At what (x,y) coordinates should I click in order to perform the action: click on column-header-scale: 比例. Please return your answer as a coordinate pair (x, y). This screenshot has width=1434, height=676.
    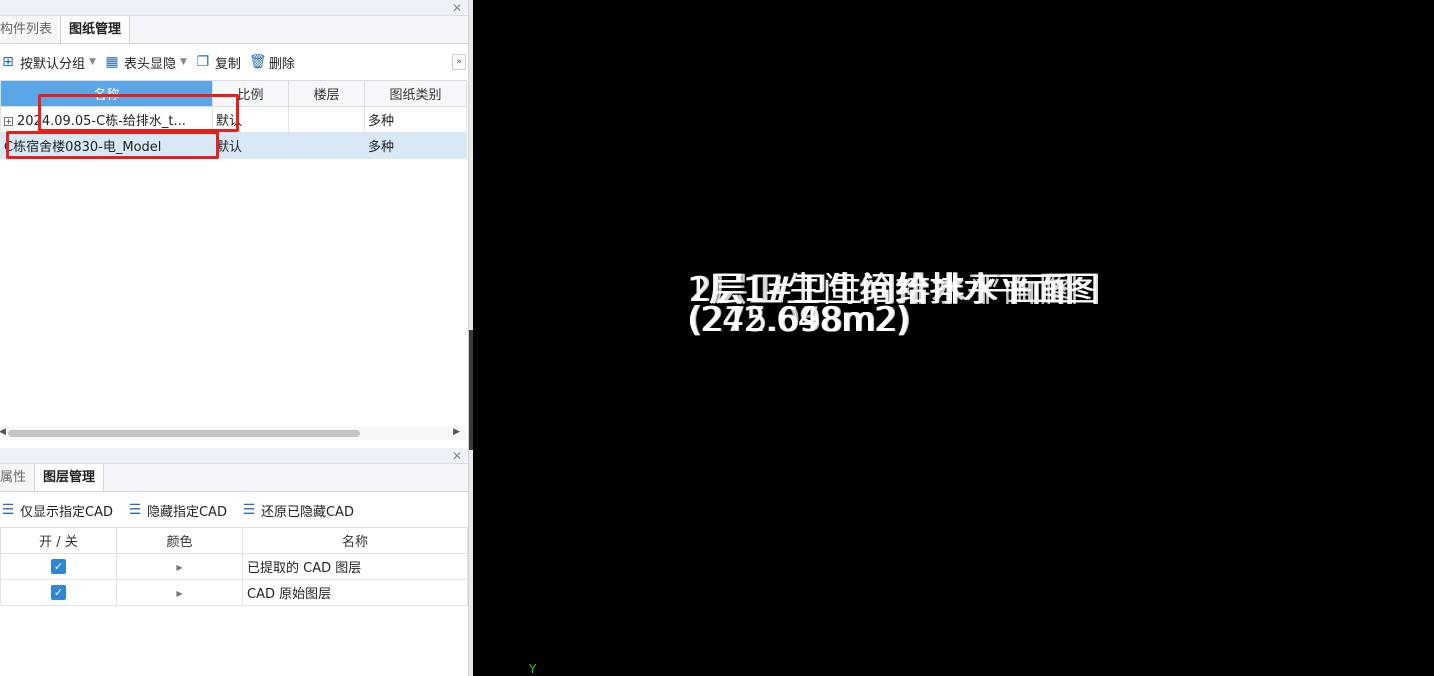
    Looking at the image, I should click on (250, 93).